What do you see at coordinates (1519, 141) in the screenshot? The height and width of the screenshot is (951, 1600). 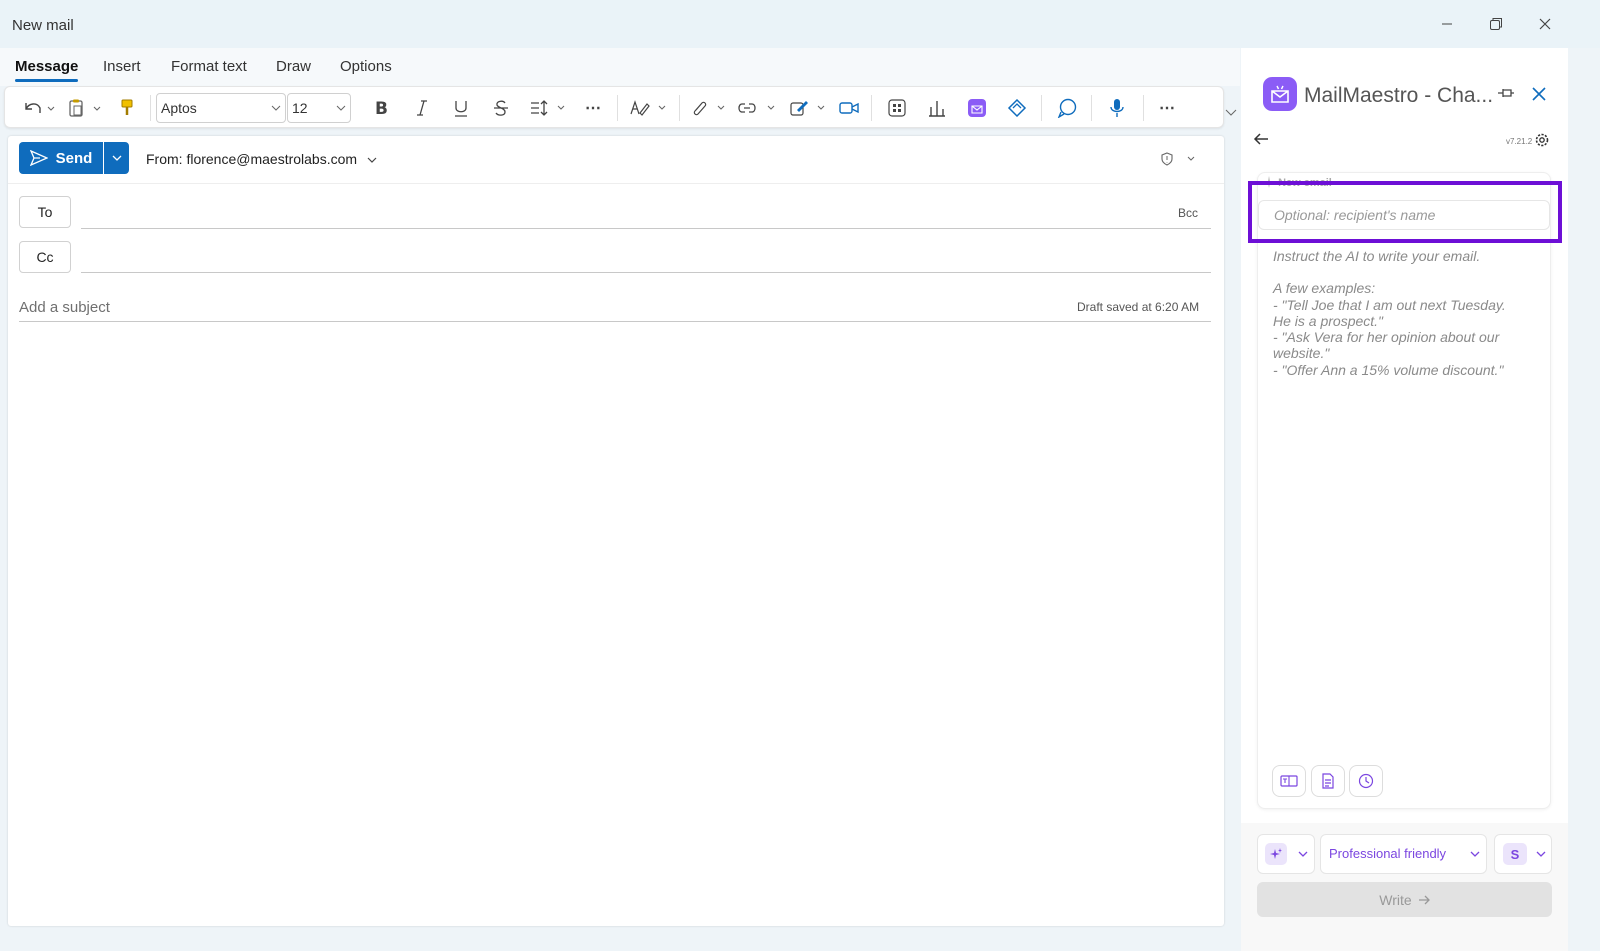 I see `version-label: v7.21.2` at bounding box center [1519, 141].